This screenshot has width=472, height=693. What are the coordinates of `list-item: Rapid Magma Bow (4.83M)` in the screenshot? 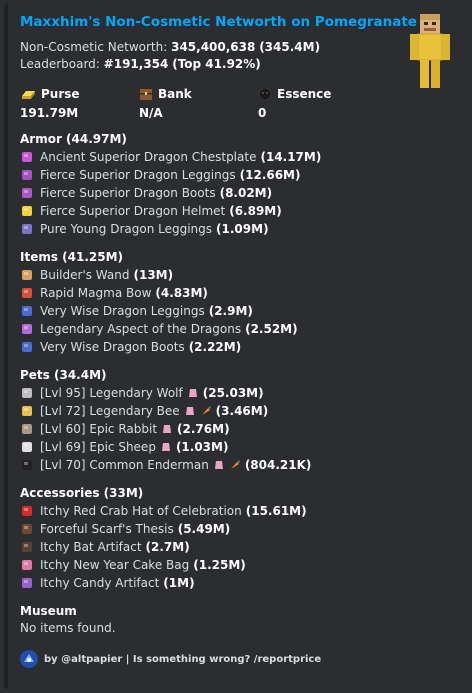 It's located at (238, 293).